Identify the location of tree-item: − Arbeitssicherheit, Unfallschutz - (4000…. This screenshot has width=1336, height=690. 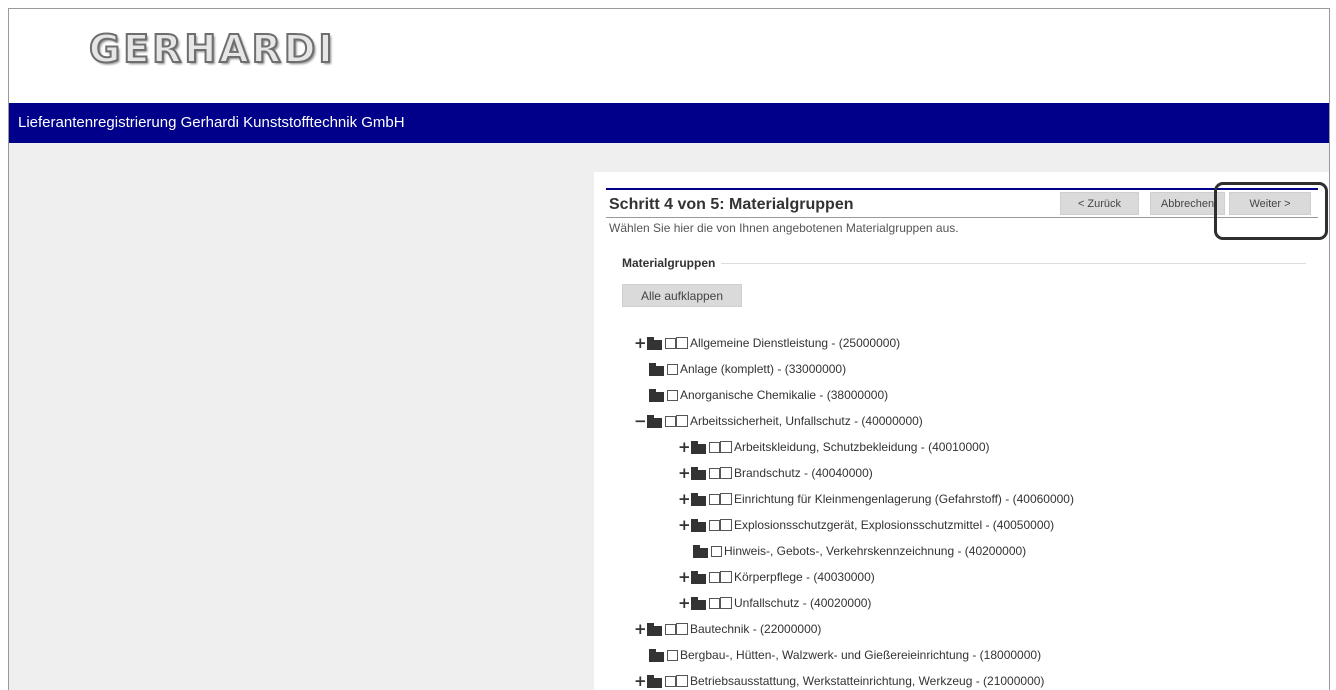
(778, 421).